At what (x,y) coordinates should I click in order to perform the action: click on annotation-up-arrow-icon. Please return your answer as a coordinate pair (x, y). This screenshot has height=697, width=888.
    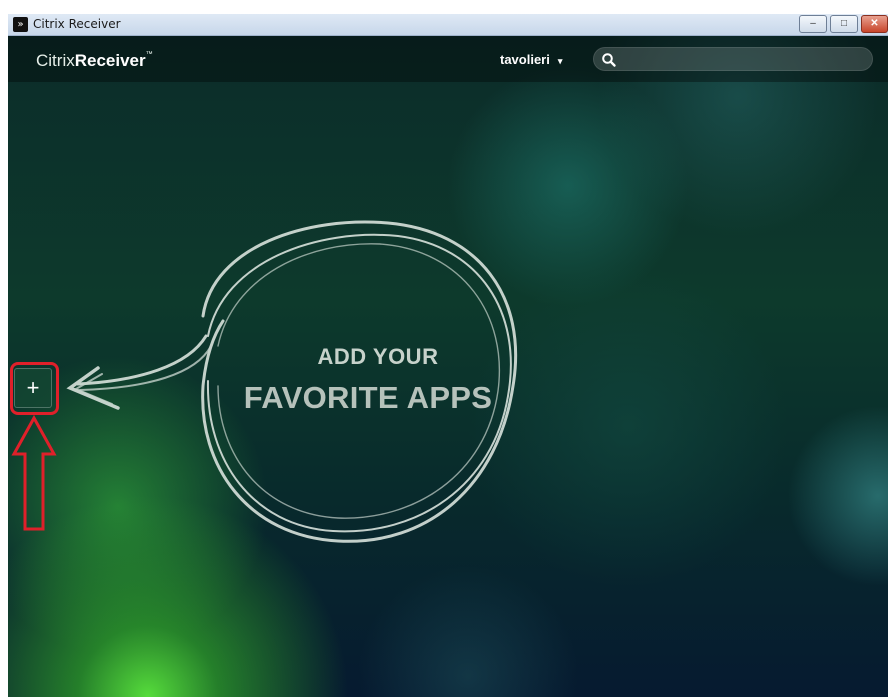
    Looking at the image, I should click on (34, 472).